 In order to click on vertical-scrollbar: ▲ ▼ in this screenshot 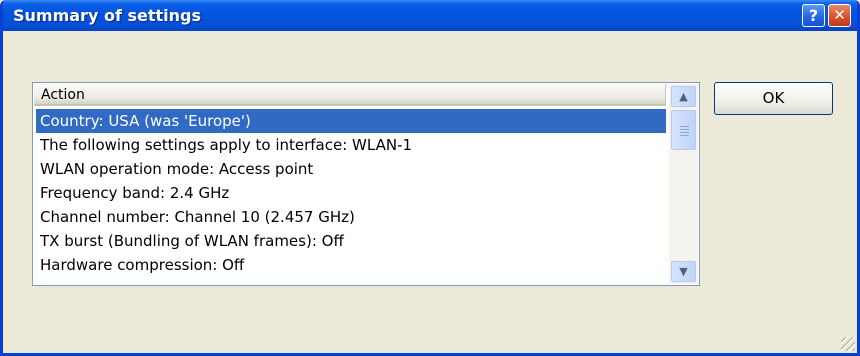, I will do `click(683, 184)`.